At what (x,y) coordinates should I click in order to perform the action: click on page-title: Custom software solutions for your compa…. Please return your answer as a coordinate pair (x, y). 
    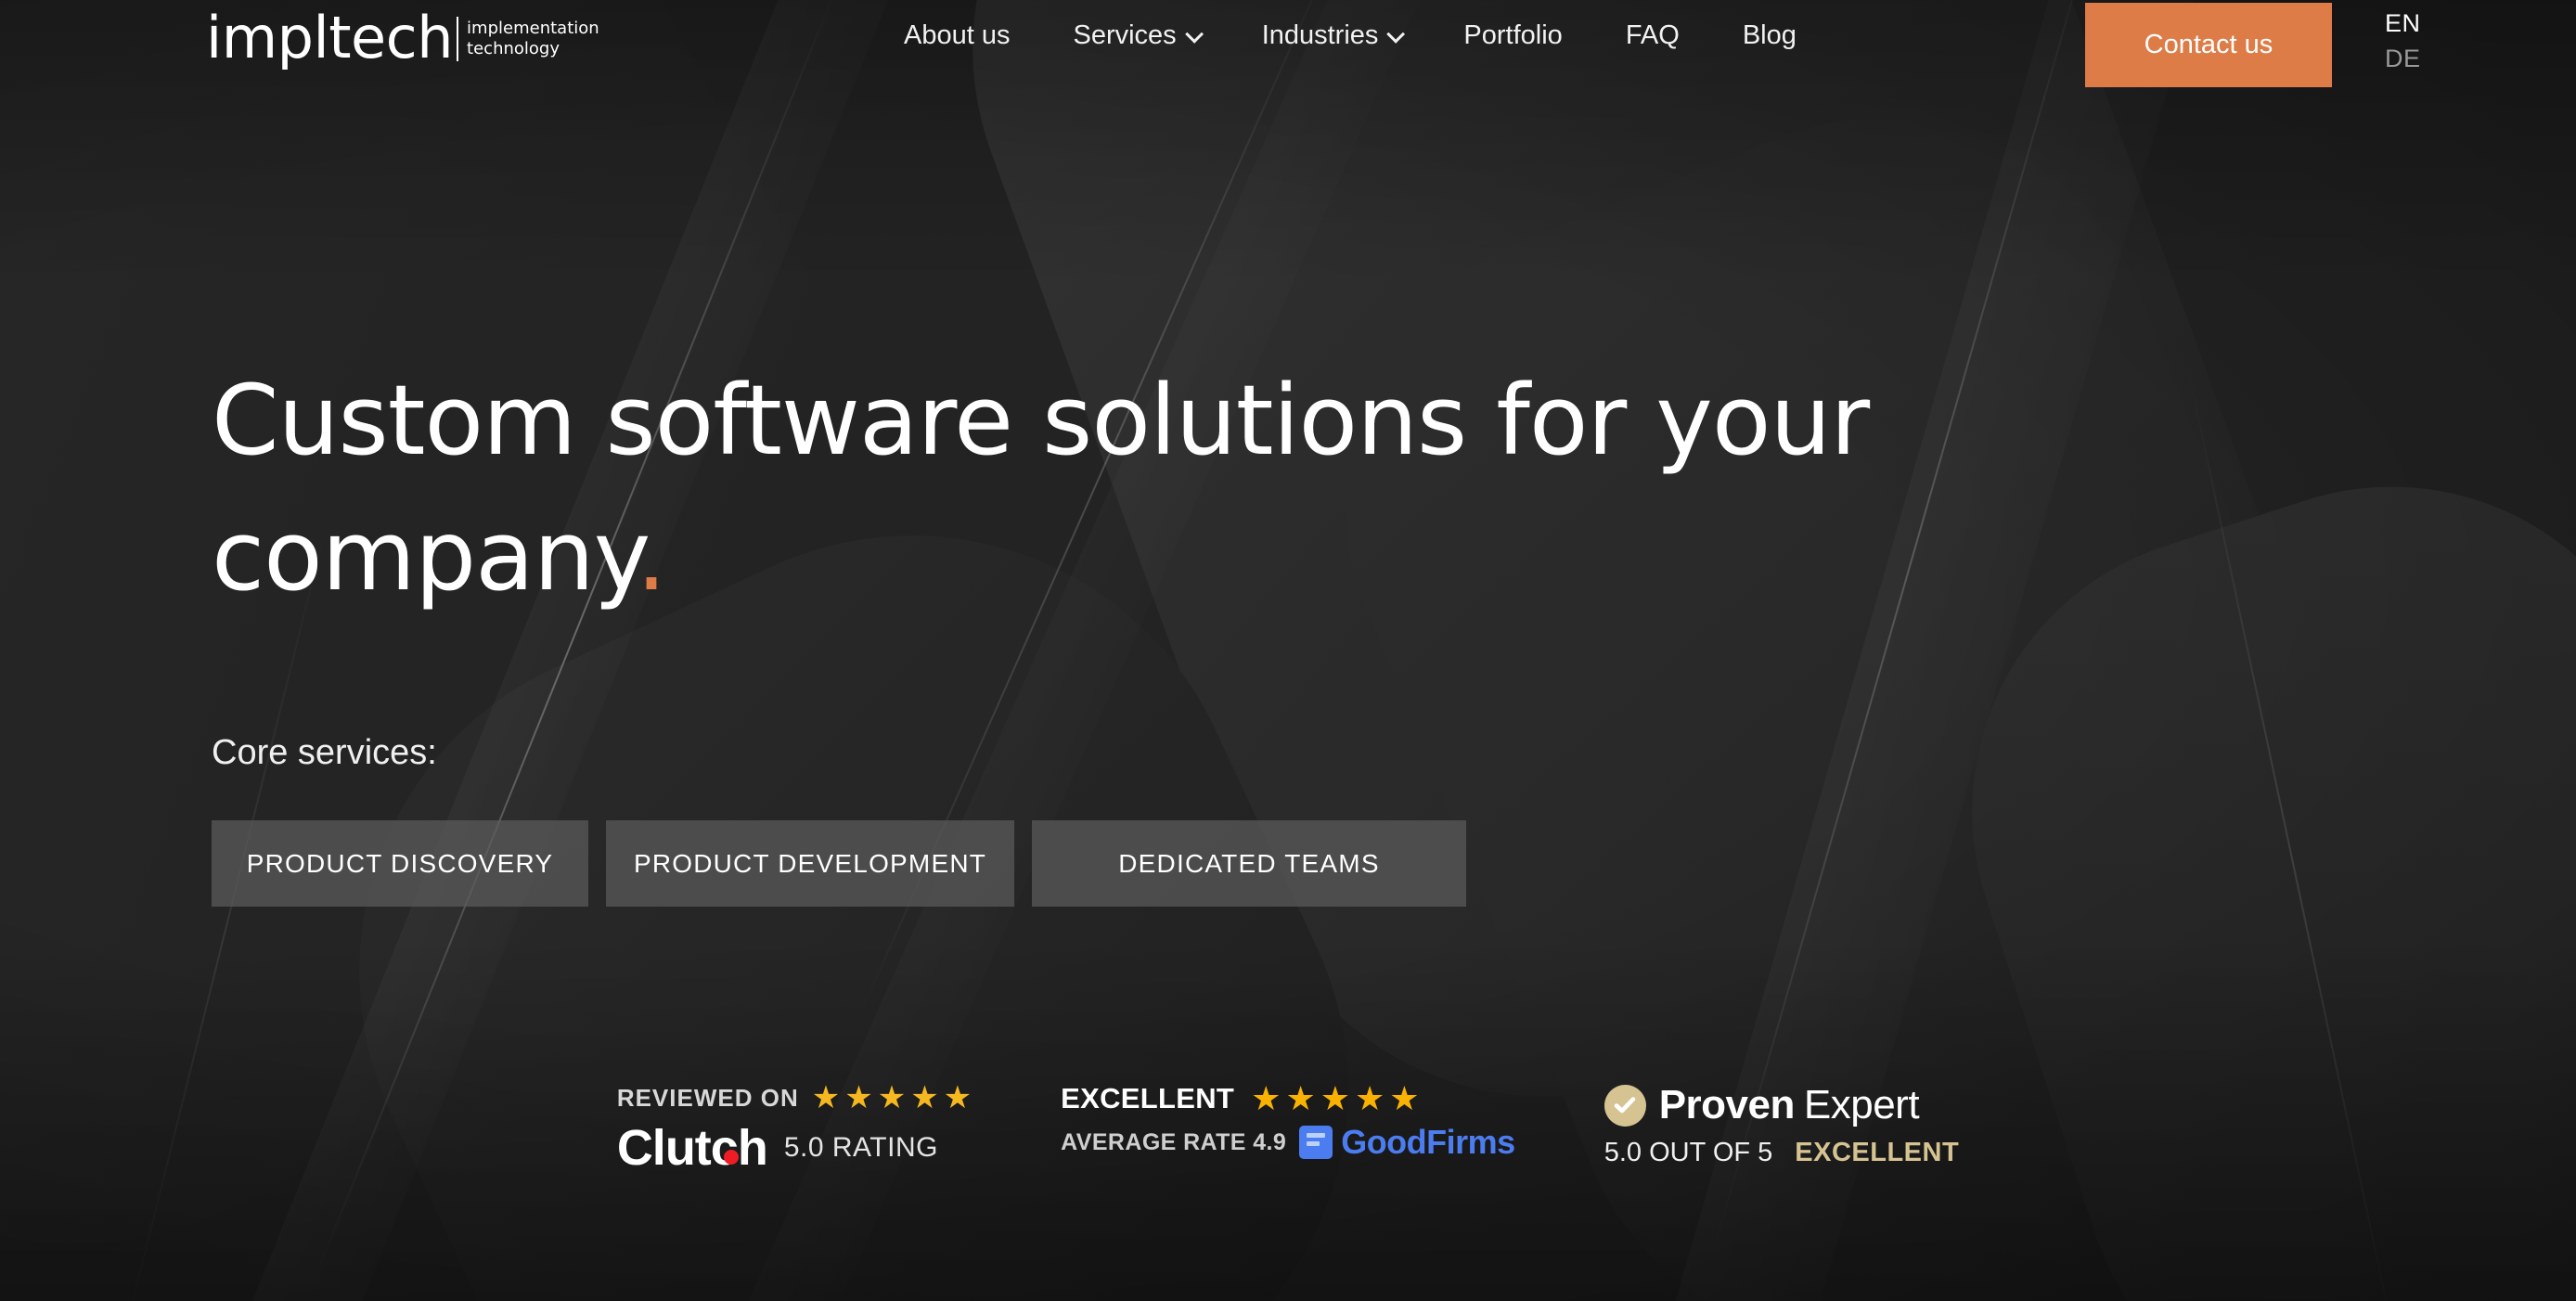
    Looking at the image, I should click on (1084, 489).